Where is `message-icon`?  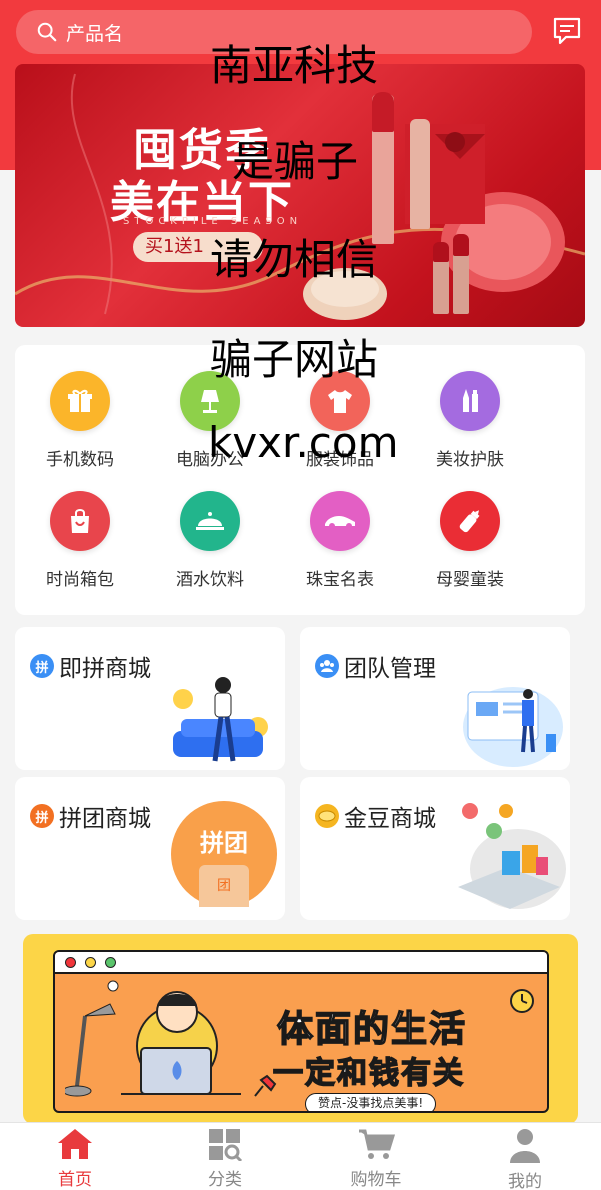 message-icon is located at coordinates (567, 31).